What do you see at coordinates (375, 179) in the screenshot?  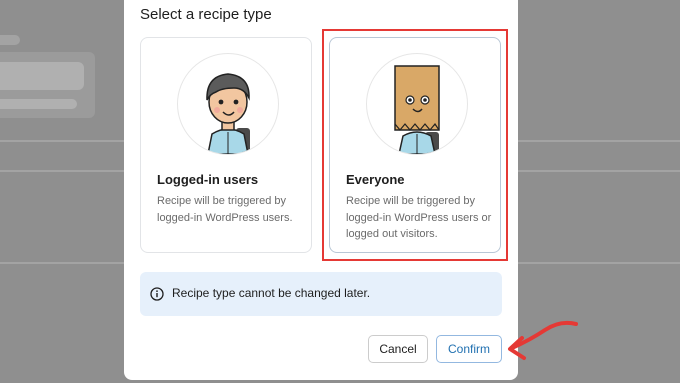 I see `option-title: Everyone` at bounding box center [375, 179].